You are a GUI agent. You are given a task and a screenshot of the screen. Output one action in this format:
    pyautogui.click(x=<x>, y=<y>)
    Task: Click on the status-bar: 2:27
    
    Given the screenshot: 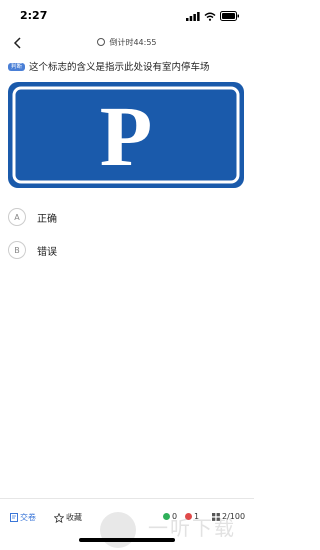 What is the action you would take?
    pyautogui.click(x=127, y=15)
    